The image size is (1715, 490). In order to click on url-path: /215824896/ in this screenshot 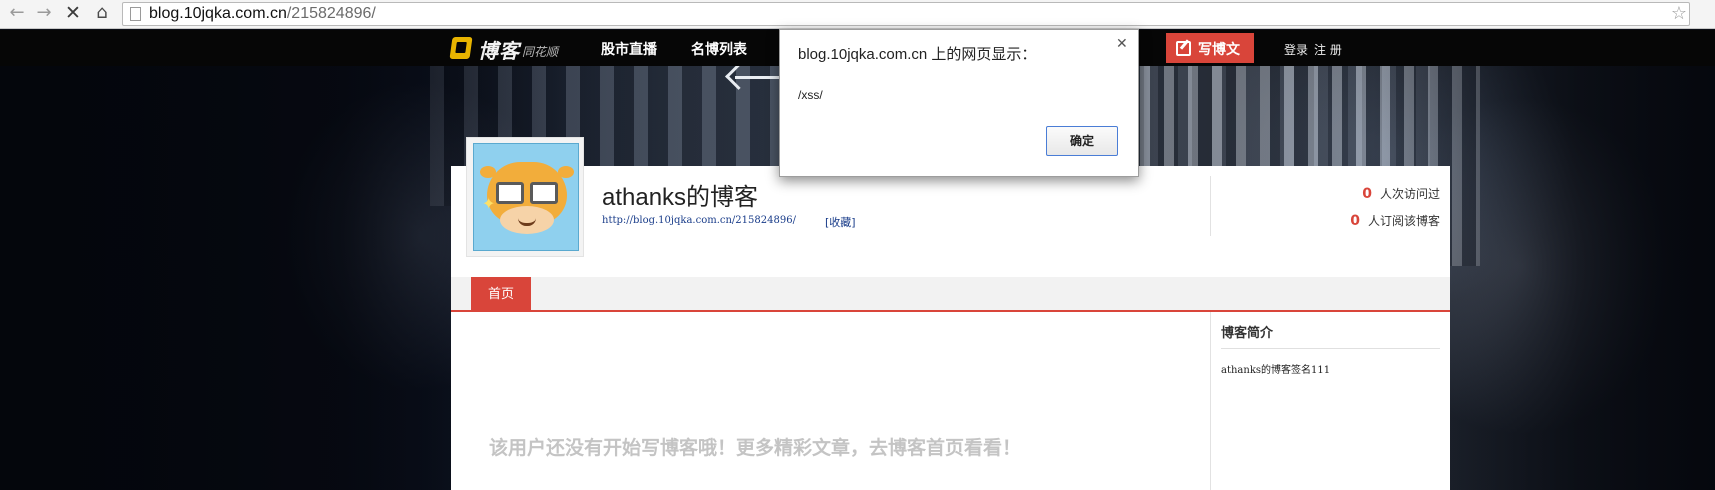, I will do `click(331, 13)`.